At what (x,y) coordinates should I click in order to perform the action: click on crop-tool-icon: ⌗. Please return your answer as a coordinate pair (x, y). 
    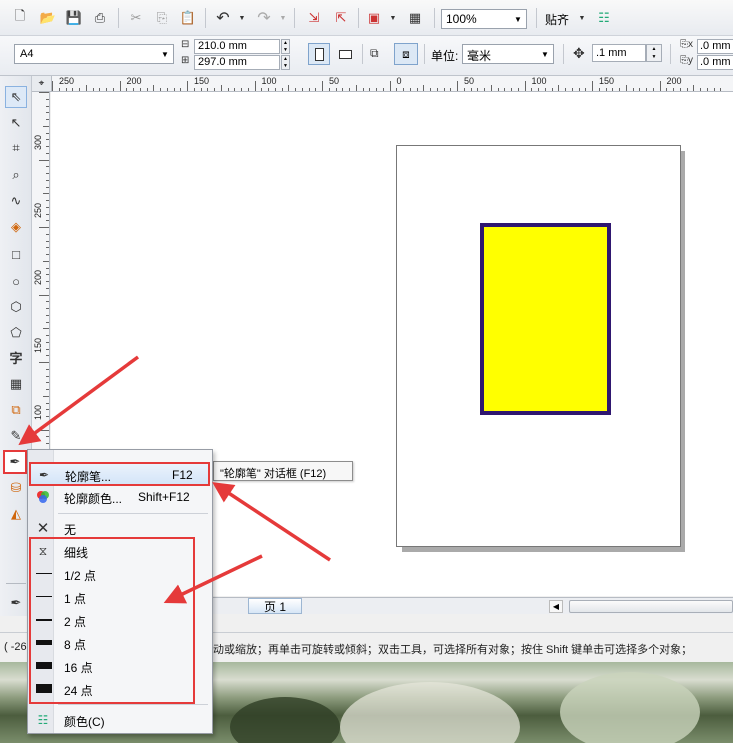
    Looking at the image, I should click on (16, 148).